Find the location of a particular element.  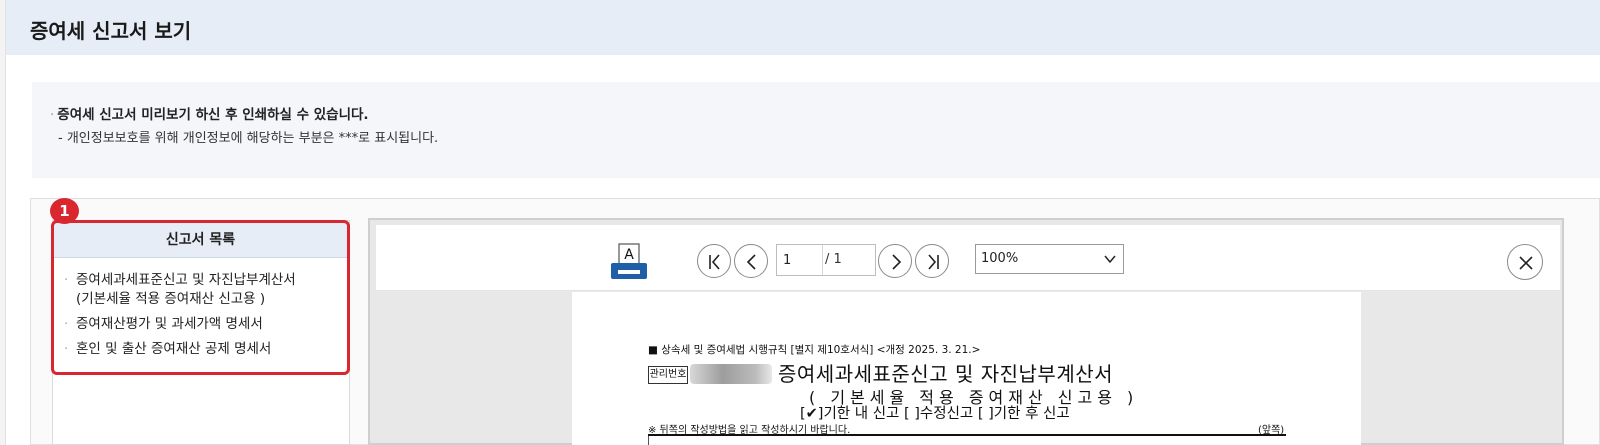

notice-main: · 증여세 신고서 미리보기 하신 후 인쇄하실 수 있습니다. is located at coordinates (209, 113).